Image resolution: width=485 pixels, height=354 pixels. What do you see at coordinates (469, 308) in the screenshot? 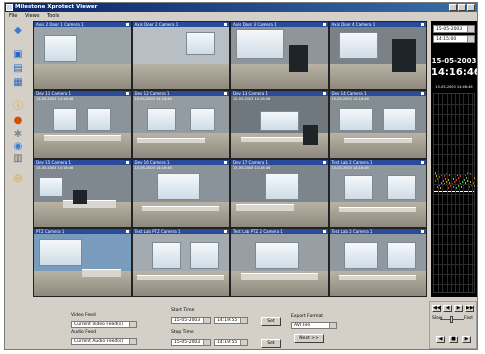
I see `fast-forward-button: ▶▶` at bounding box center [469, 308].